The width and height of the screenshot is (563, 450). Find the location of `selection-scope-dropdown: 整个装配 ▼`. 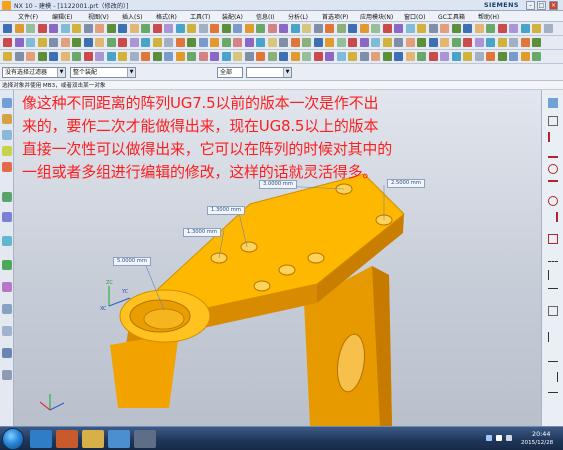

selection-scope-dropdown: 整个装配 ▼ is located at coordinates (103, 72).